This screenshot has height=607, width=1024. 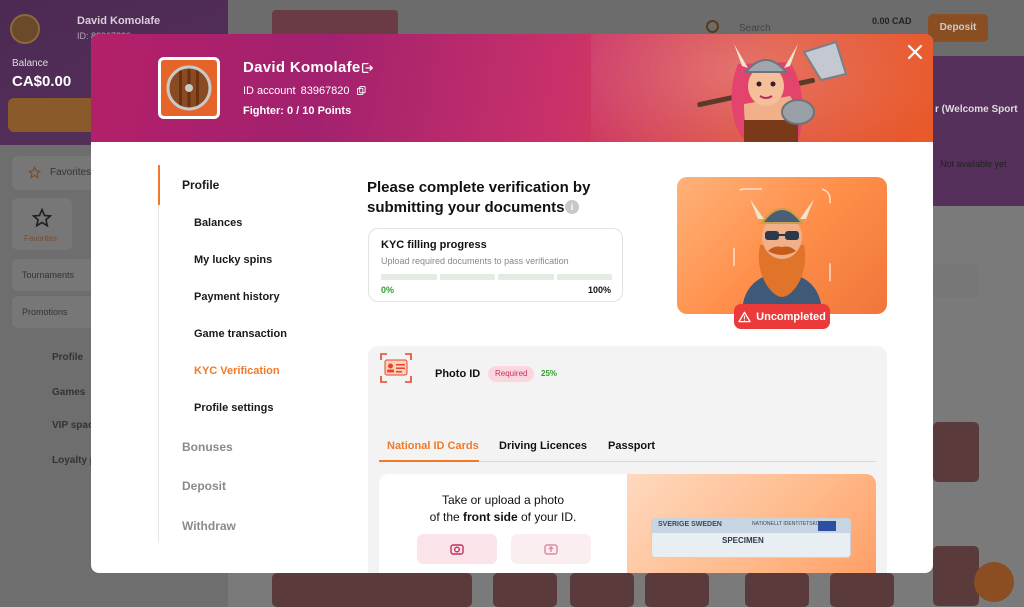 What do you see at coordinates (490, 517) in the screenshot?
I see `upload-line-2-bold: front side` at bounding box center [490, 517].